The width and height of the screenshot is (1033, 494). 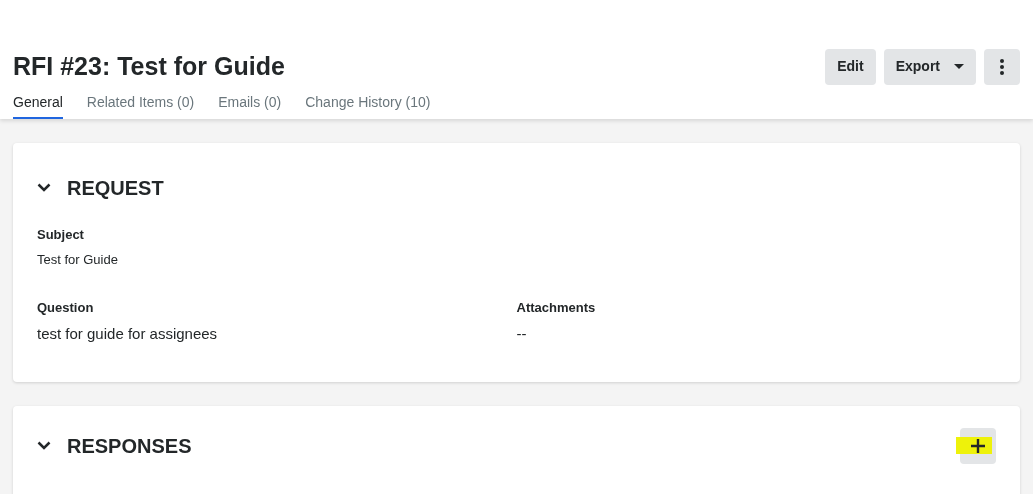 I want to click on tab: Change History (10), so click(x=368, y=105).